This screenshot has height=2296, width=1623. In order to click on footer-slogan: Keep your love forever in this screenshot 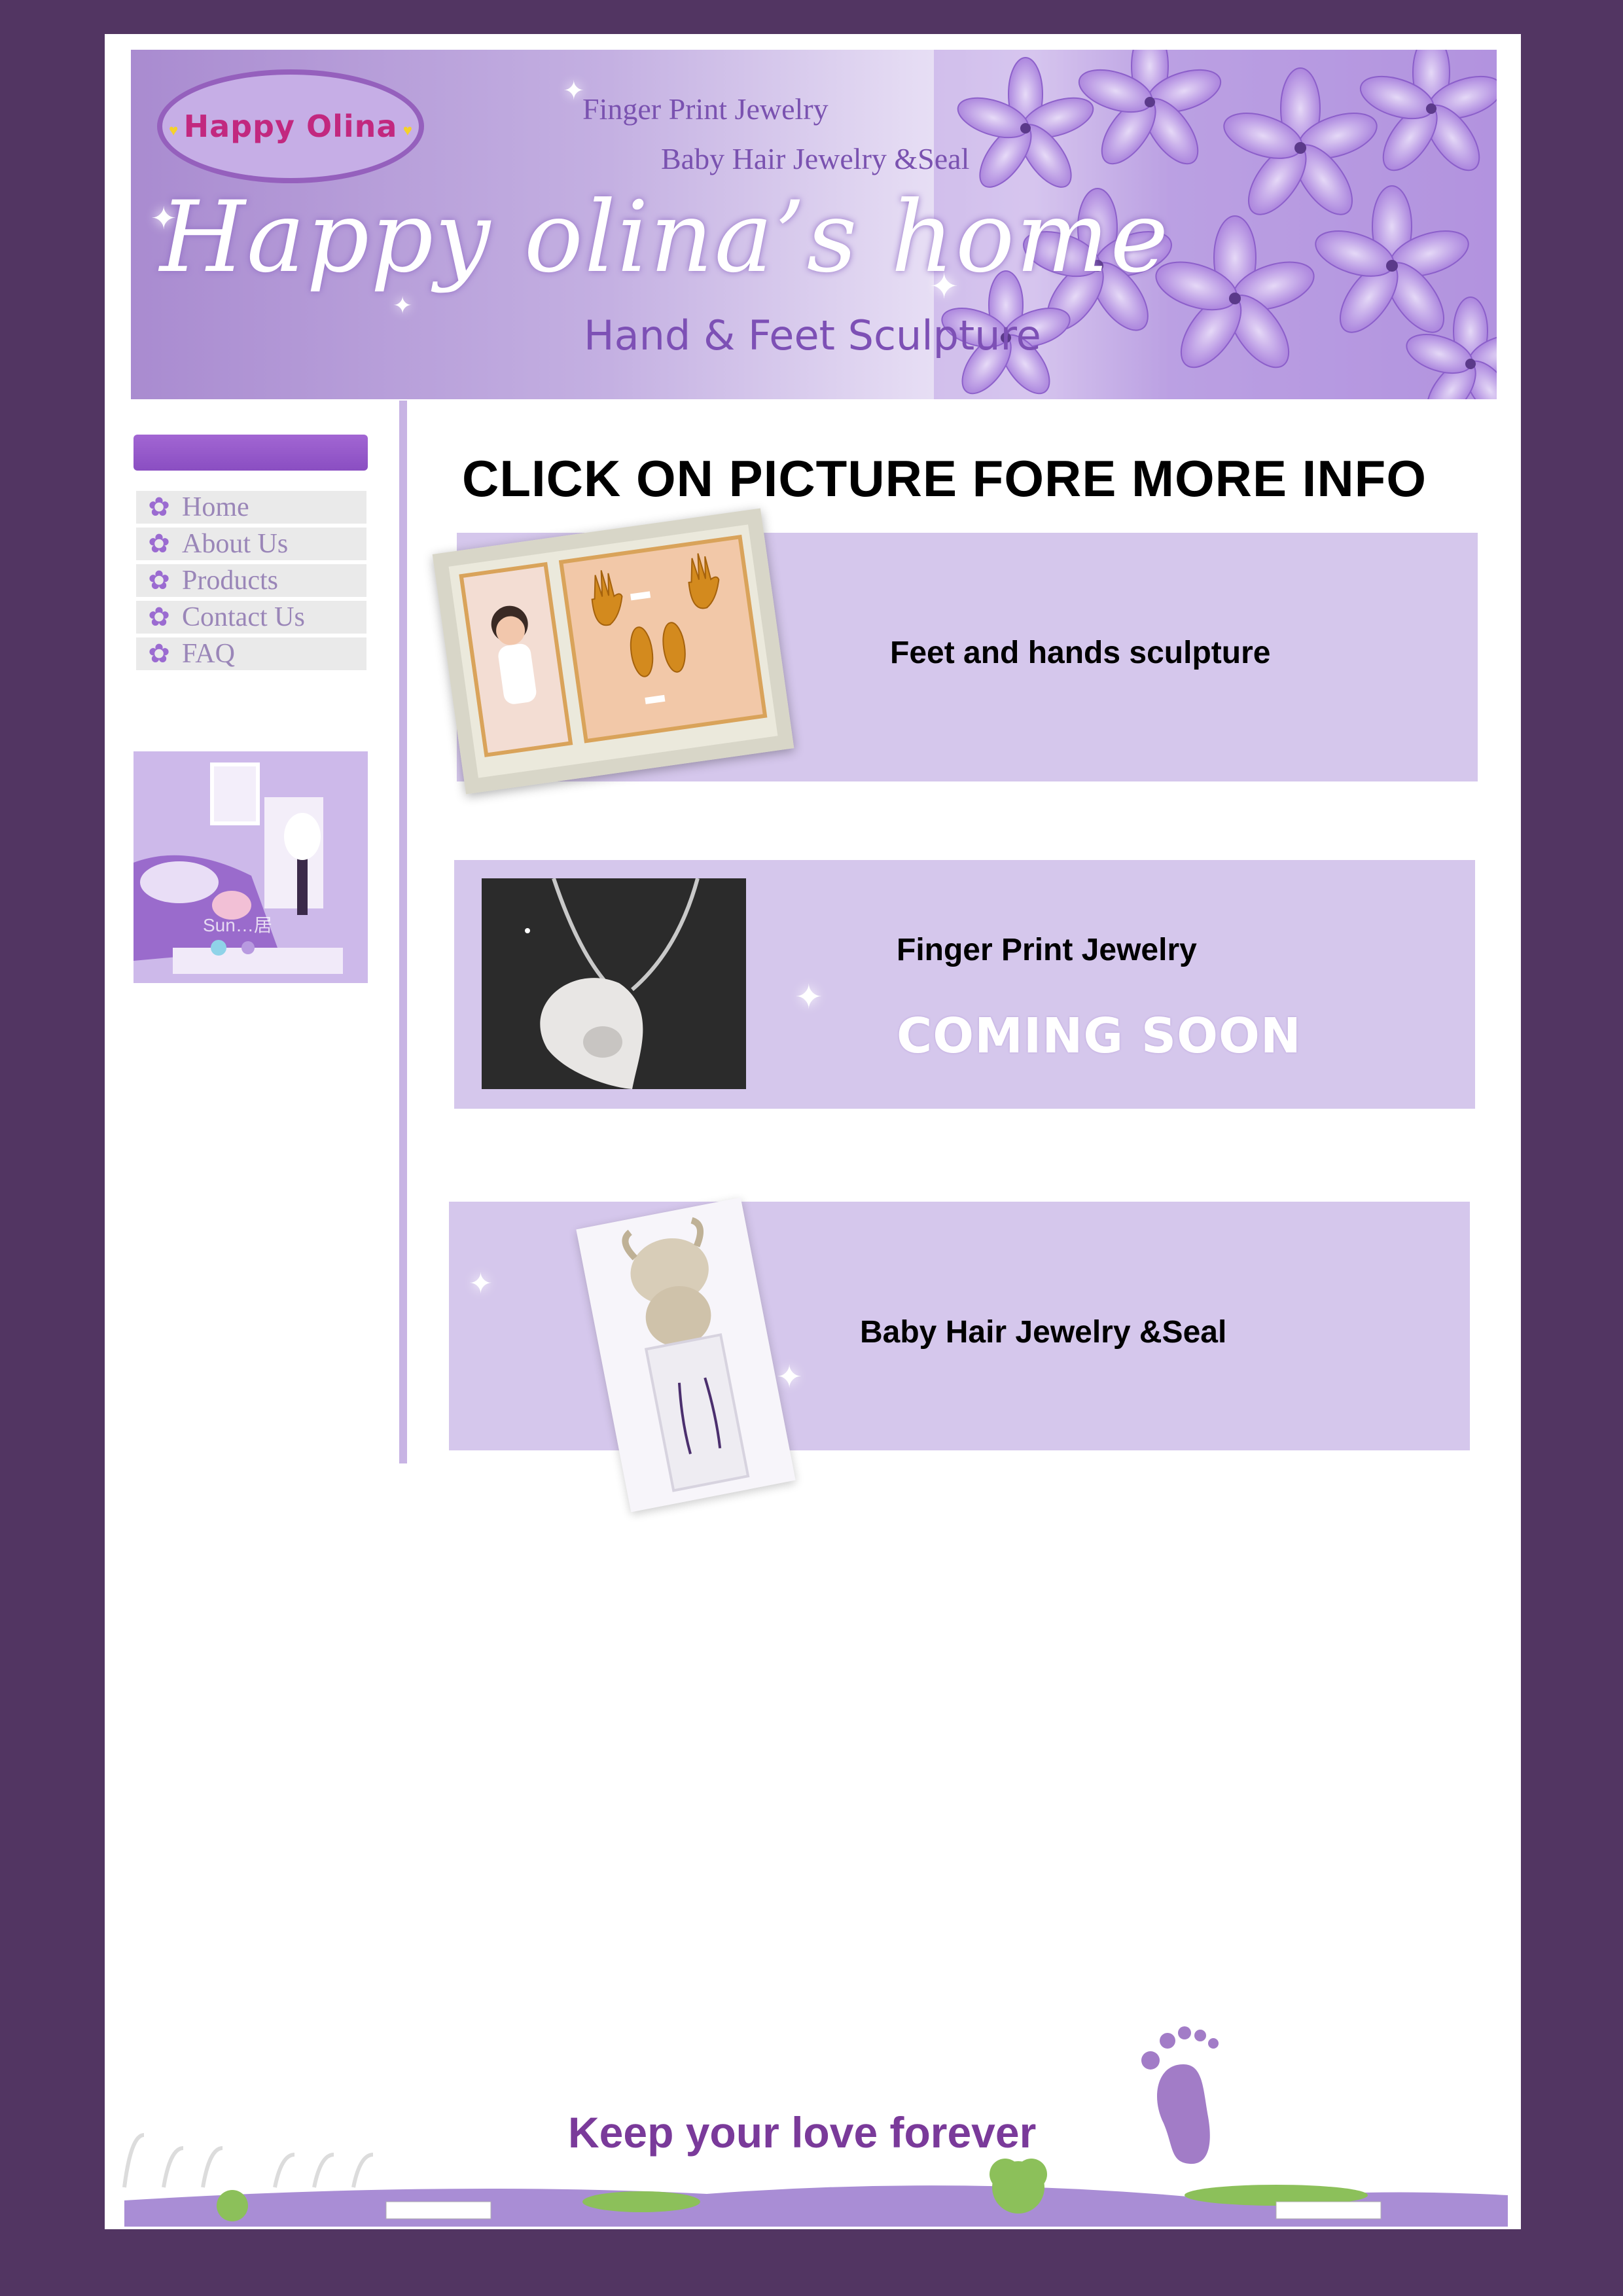, I will do `click(803, 2132)`.